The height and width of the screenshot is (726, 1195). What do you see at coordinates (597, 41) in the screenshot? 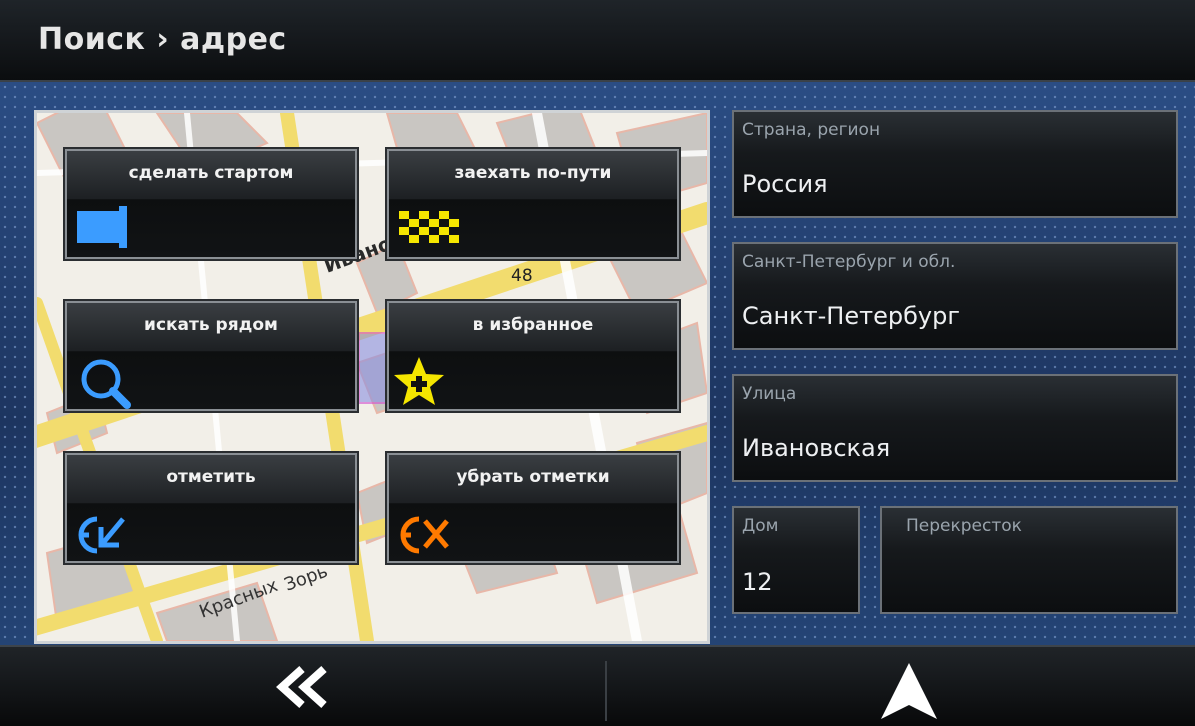
I see `header-bar: Поиск › адрес` at bounding box center [597, 41].